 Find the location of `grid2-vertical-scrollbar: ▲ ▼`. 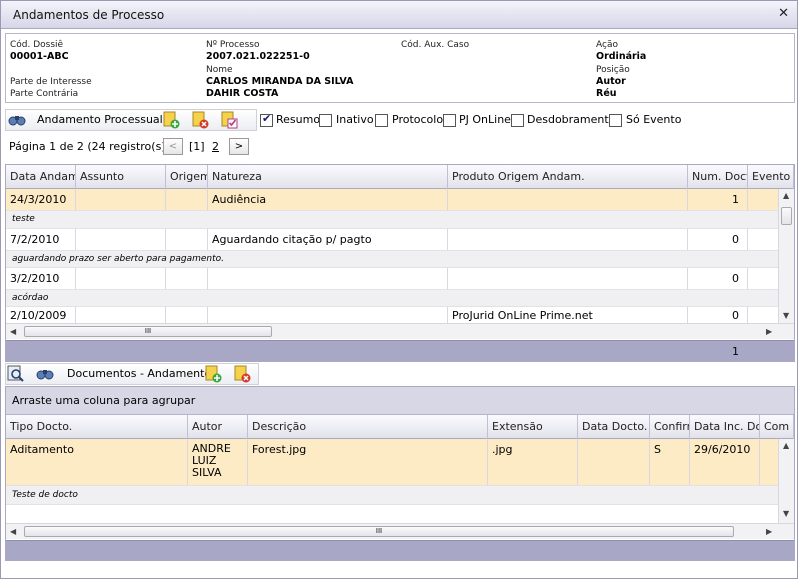

grid2-vertical-scrollbar: ▲ ▼ is located at coordinates (786, 481).